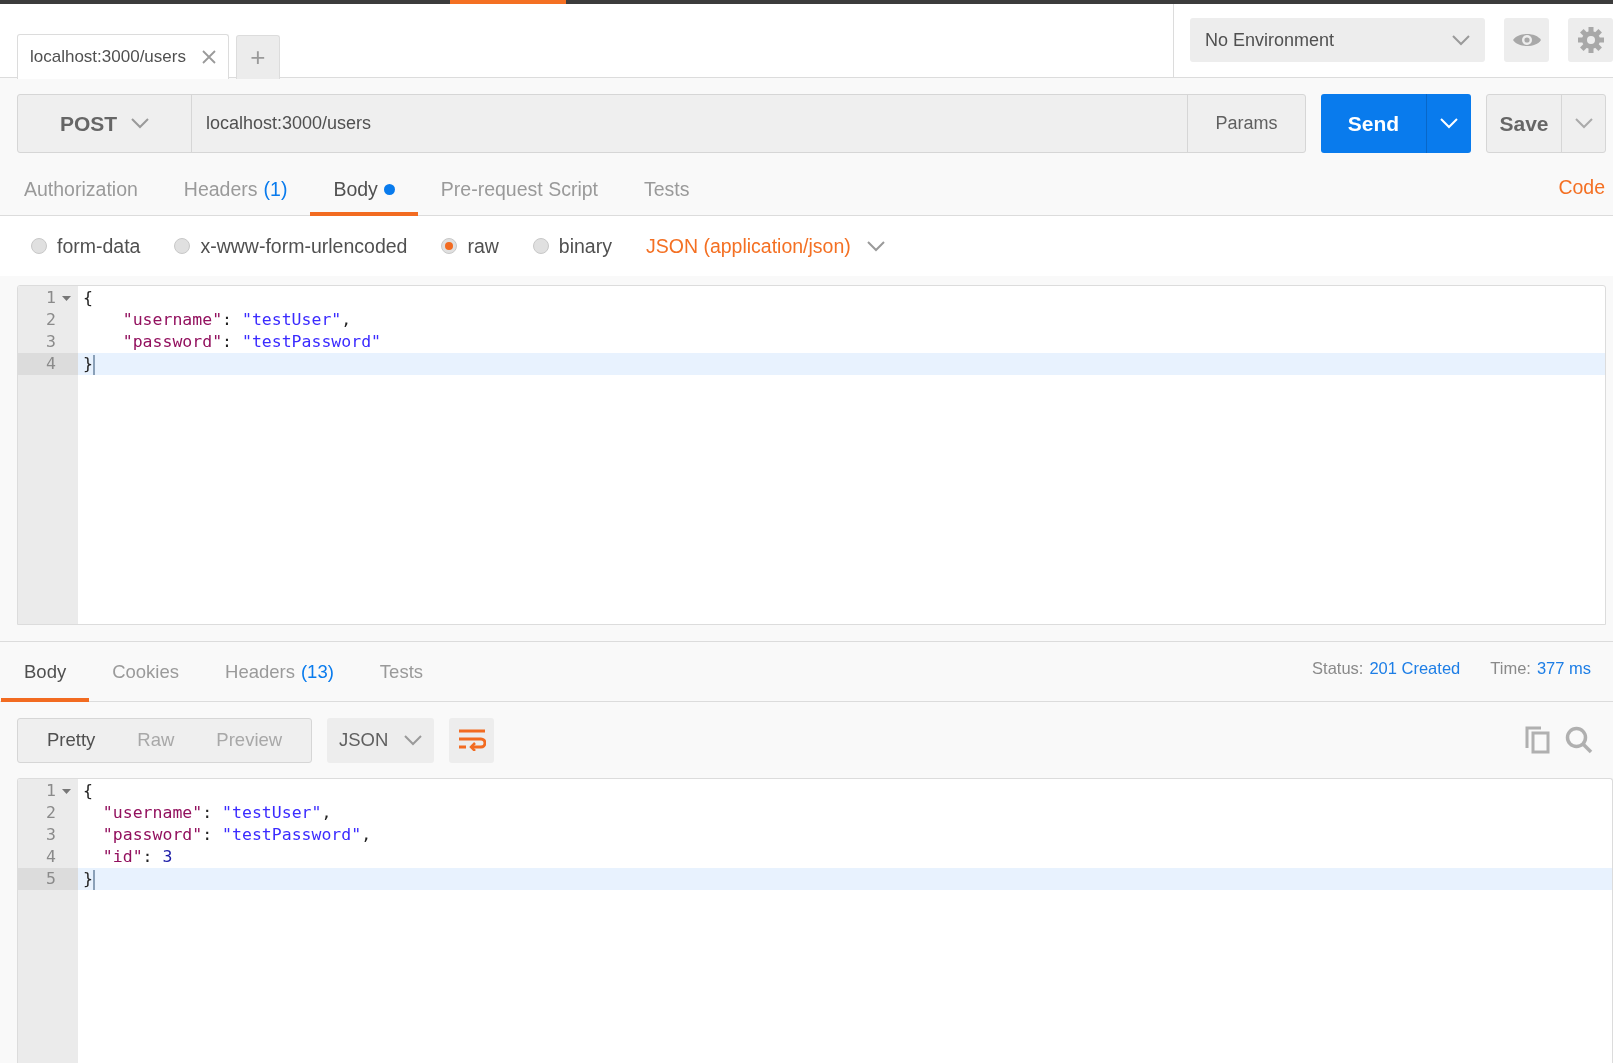  I want to click on copy-icon, so click(1538, 740).